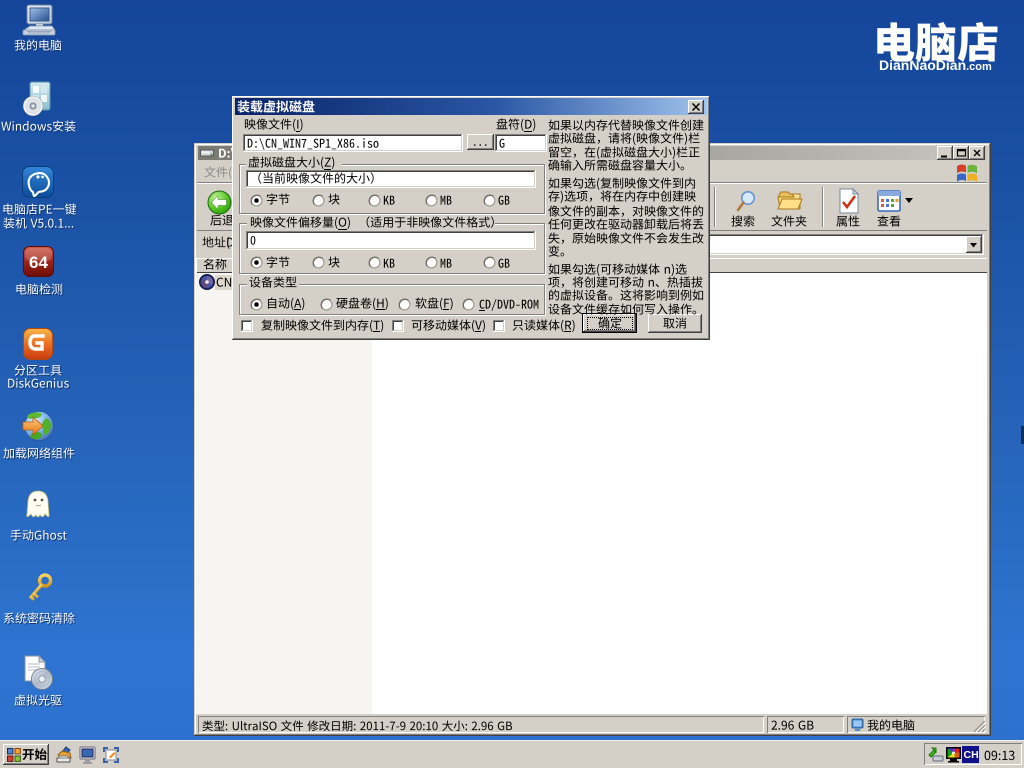 This screenshot has height=768, width=1024. I want to click on svg-text: 64, so click(38, 262).